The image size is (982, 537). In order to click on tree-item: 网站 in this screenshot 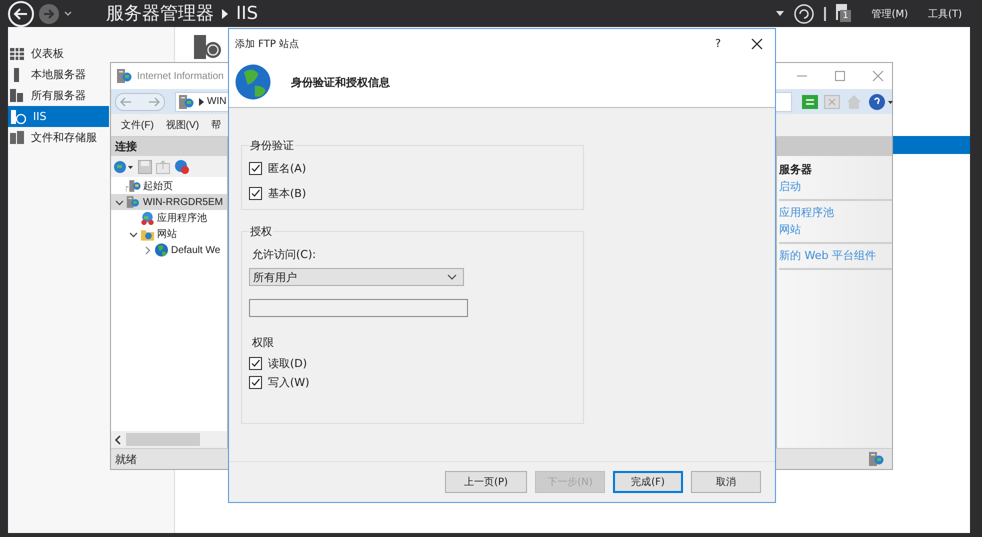, I will do `click(169, 234)`.